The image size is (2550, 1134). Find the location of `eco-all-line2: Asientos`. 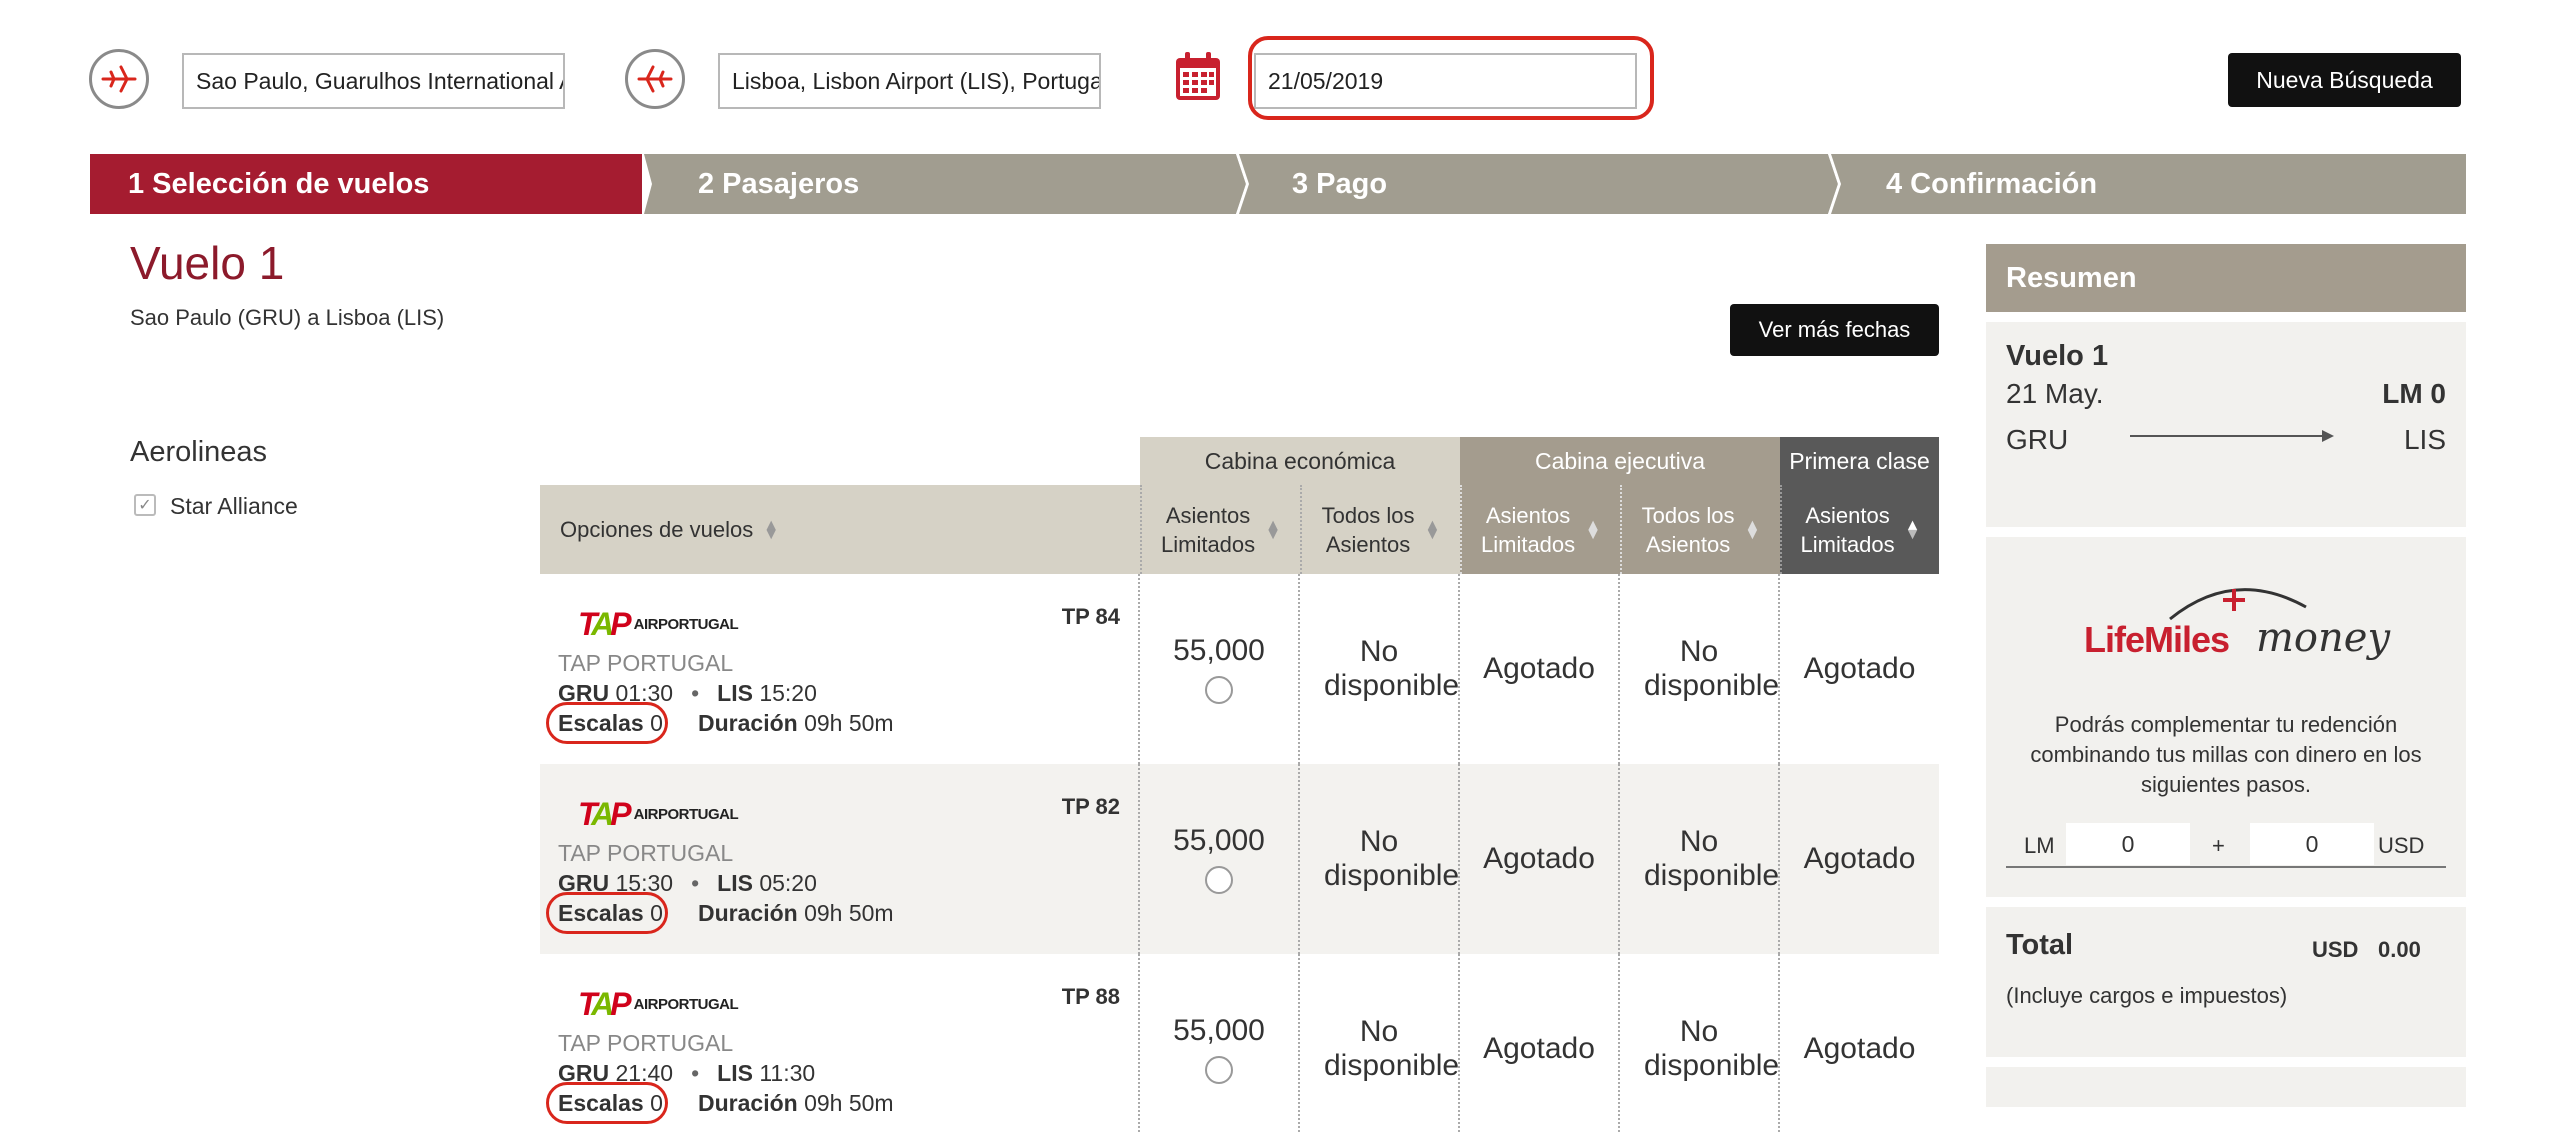

eco-all-line2: Asientos is located at coordinates (1368, 544).